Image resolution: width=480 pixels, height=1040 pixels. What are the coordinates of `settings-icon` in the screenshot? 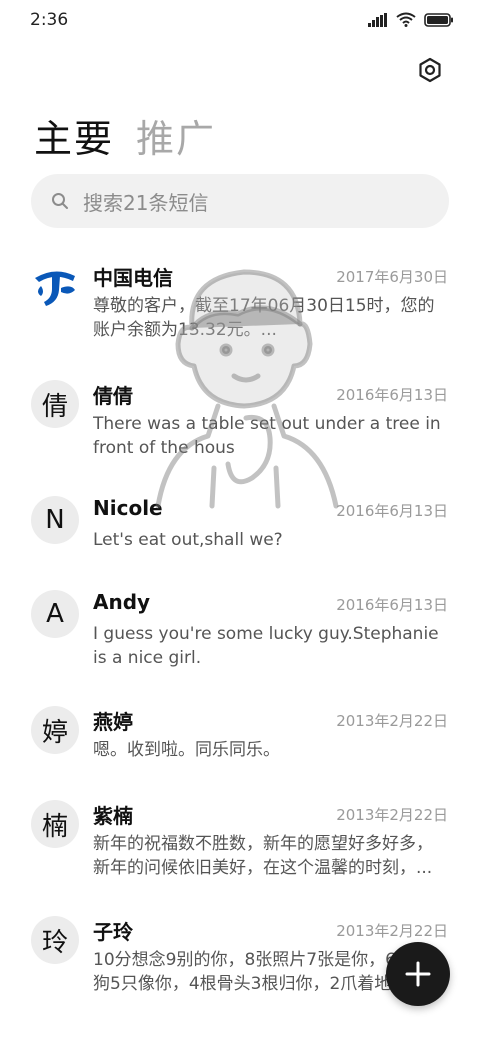 It's located at (430, 70).